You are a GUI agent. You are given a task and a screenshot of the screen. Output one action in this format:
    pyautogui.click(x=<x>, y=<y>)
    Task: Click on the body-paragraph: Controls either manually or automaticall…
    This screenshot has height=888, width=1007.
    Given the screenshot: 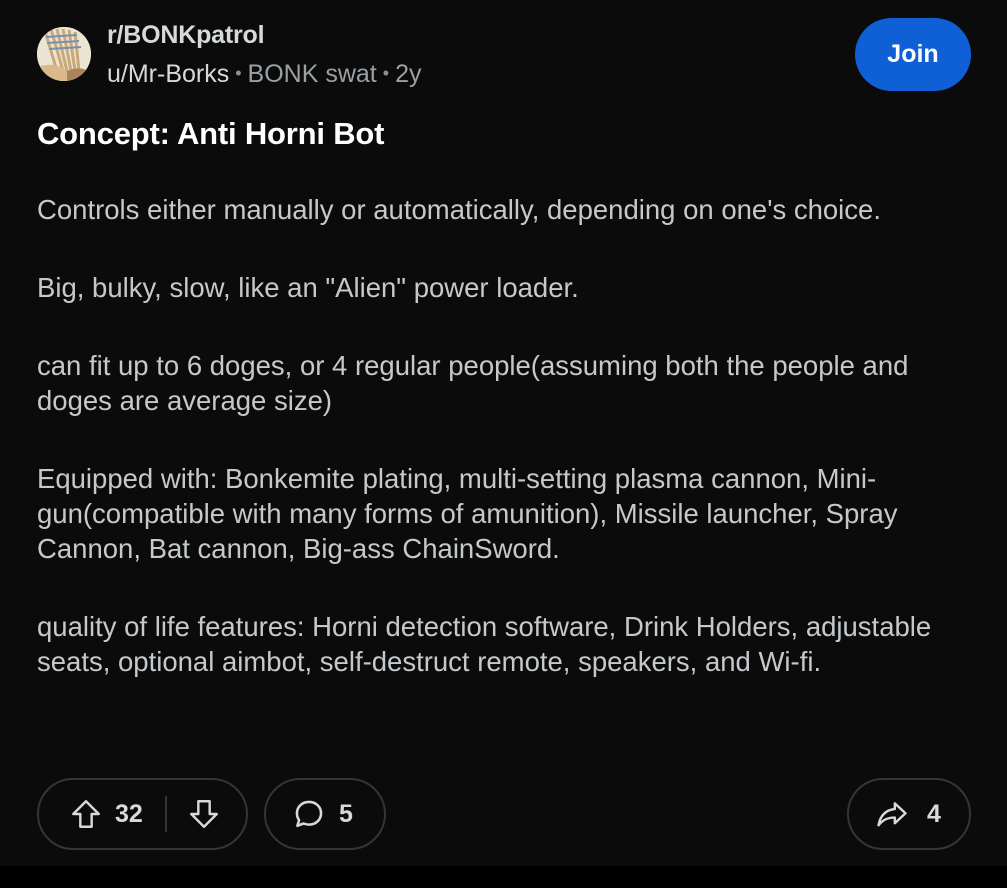 What is the action you would take?
    pyautogui.click(x=459, y=209)
    